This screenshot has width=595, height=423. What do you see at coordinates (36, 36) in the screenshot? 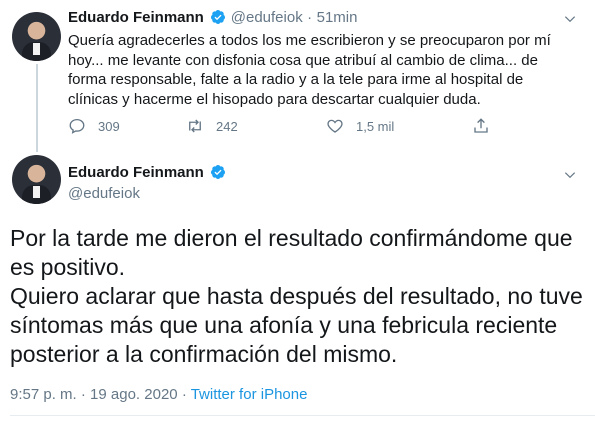
I see `avatar` at bounding box center [36, 36].